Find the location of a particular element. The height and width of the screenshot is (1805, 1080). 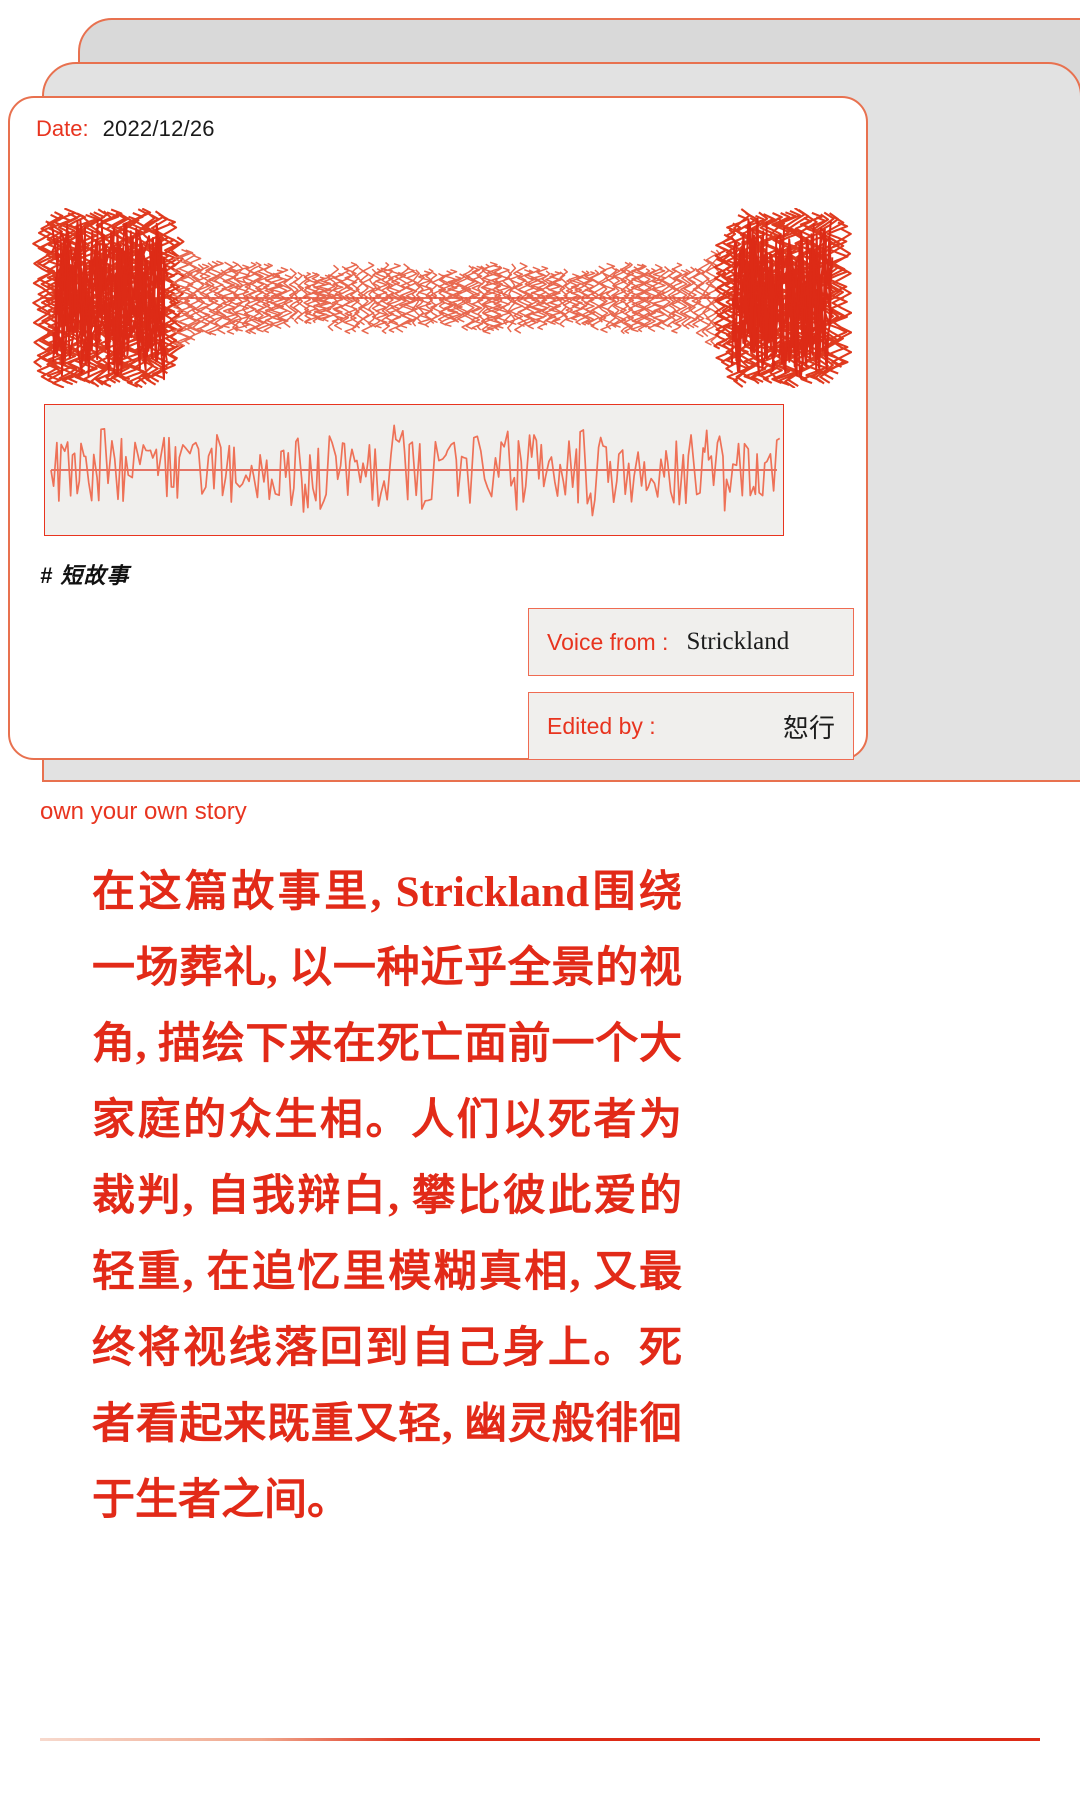

audio-waveform-panel is located at coordinates (414, 470).